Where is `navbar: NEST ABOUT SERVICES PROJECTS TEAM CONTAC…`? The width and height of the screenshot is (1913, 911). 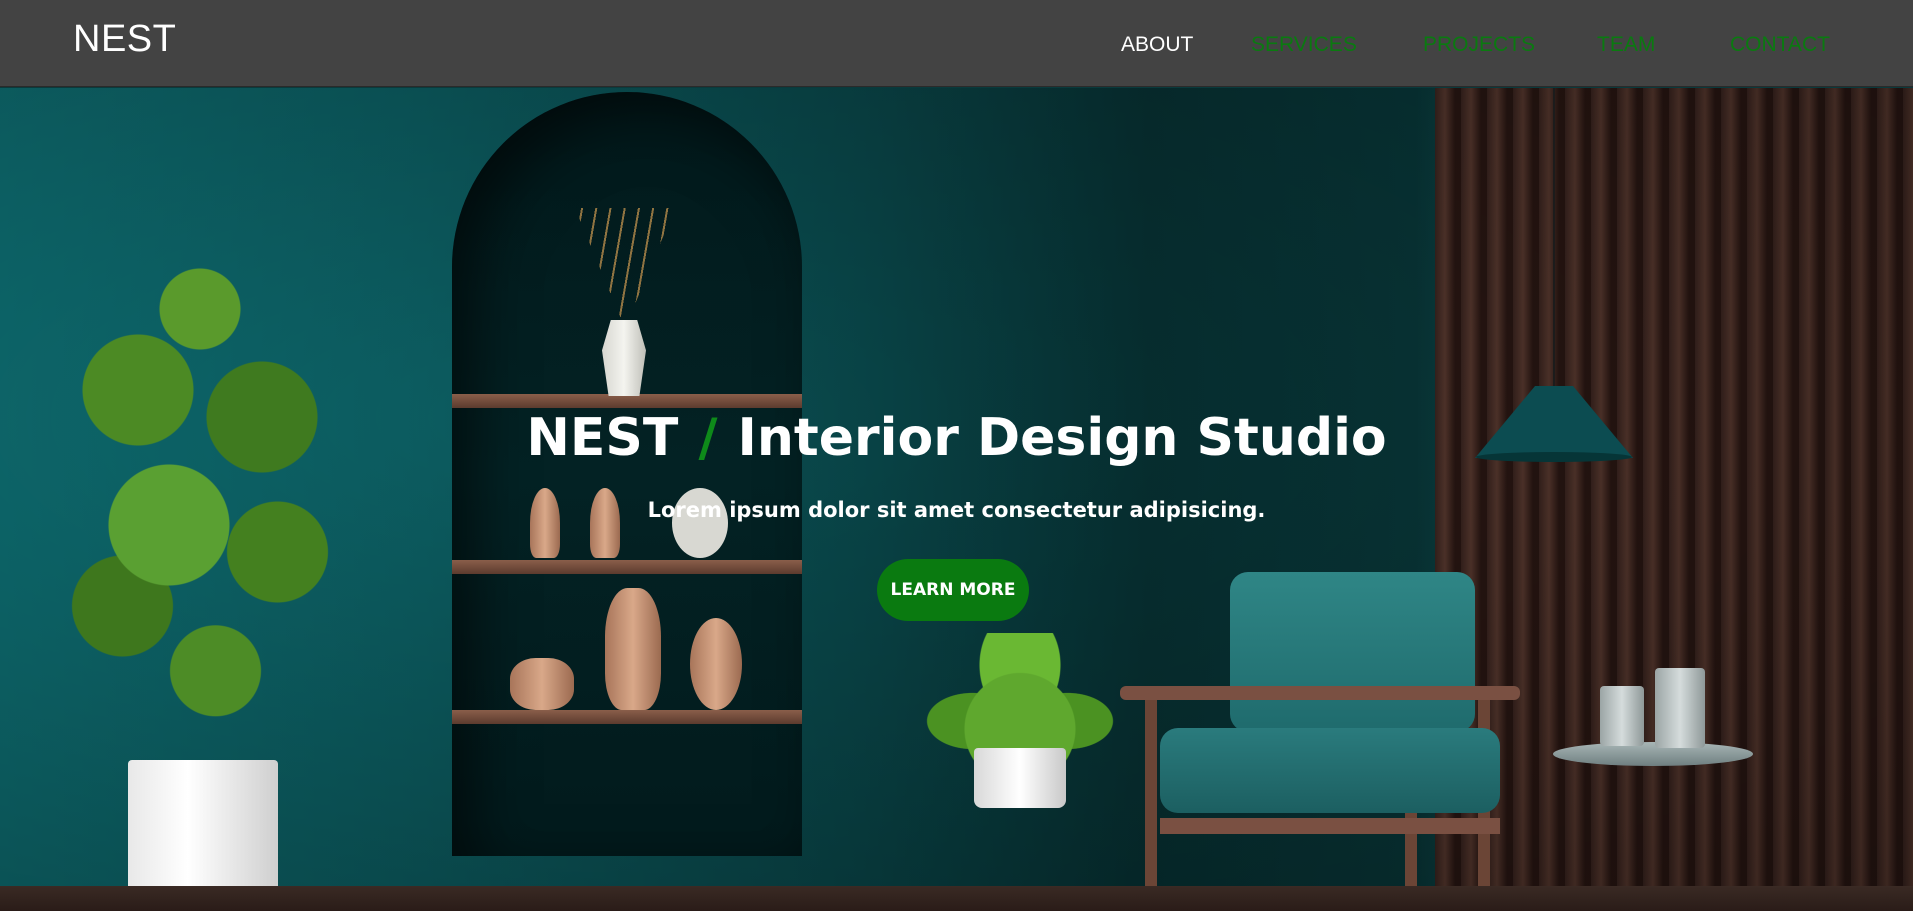
navbar: NEST ABOUT SERVICES PROJECTS TEAM CONTAC… is located at coordinates (956, 43).